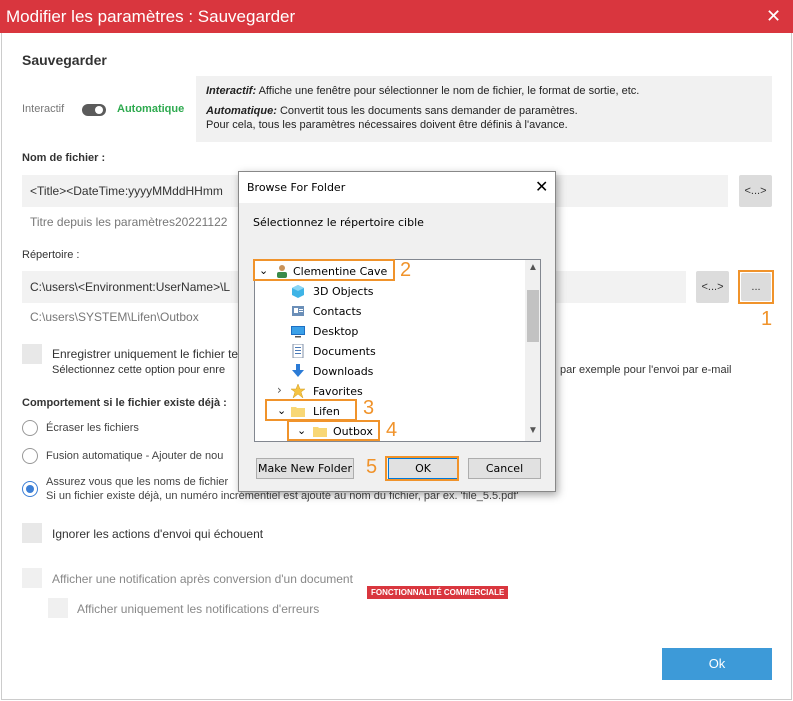 The width and height of the screenshot is (793, 701). What do you see at coordinates (532, 350) in the screenshot?
I see `tree-scrollbar: ▲ ▼` at bounding box center [532, 350].